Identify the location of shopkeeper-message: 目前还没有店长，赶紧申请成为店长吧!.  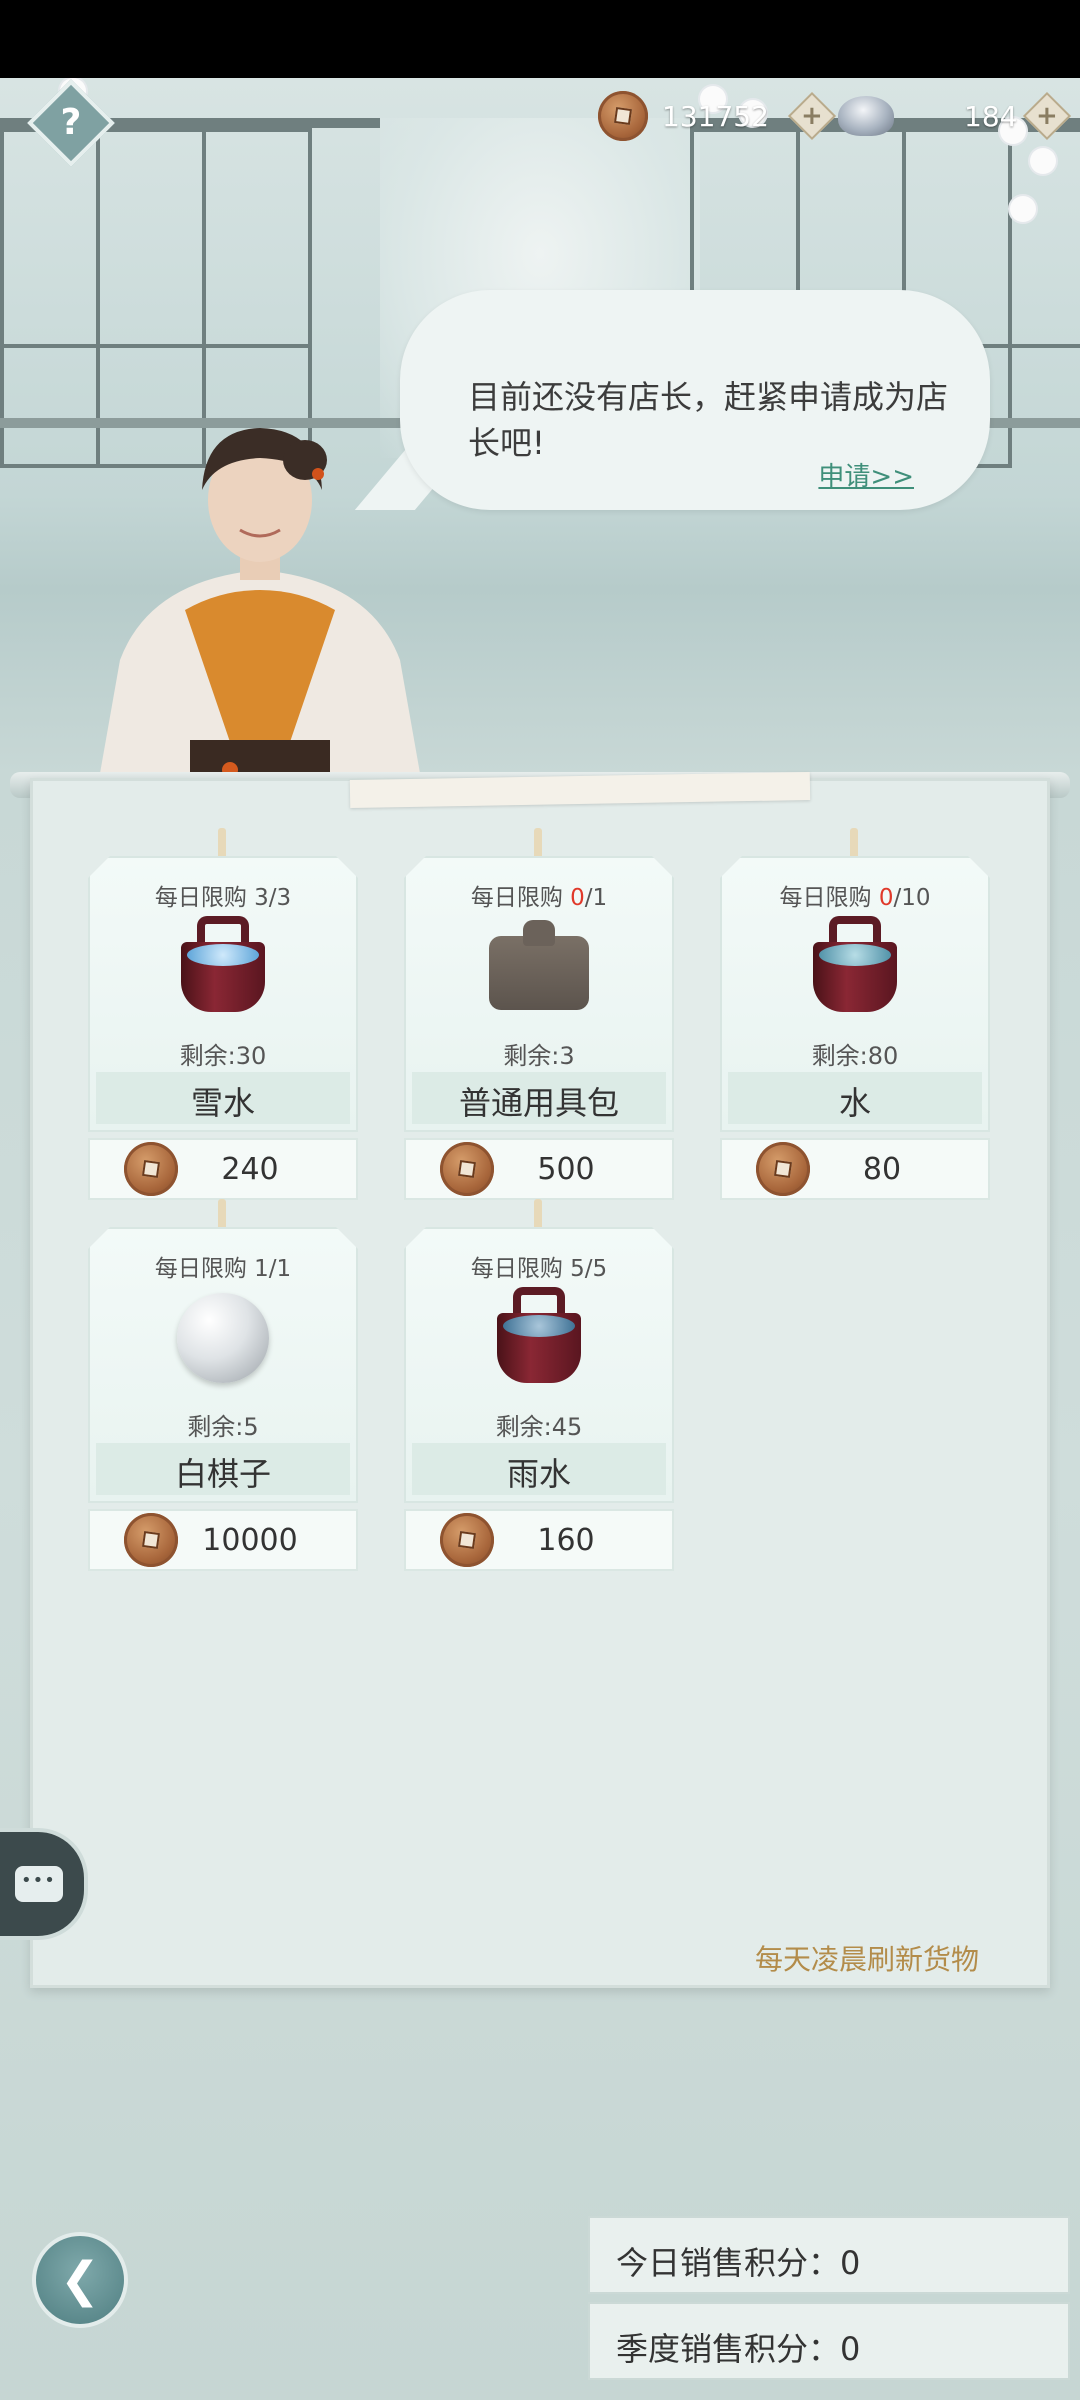
(708, 420).